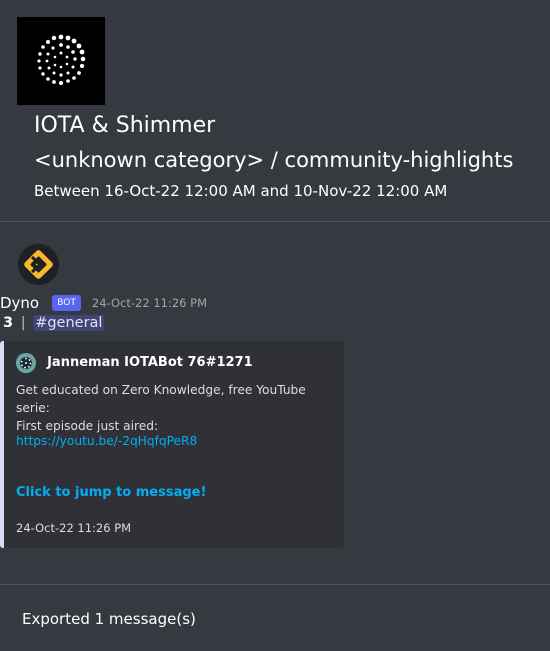 This screenshot has width=550, height=651. Describe the element at coordinates (150, 362) in the screenshot. I see `embed-author-name: Janneman IOTABot 76#1271` at that location.